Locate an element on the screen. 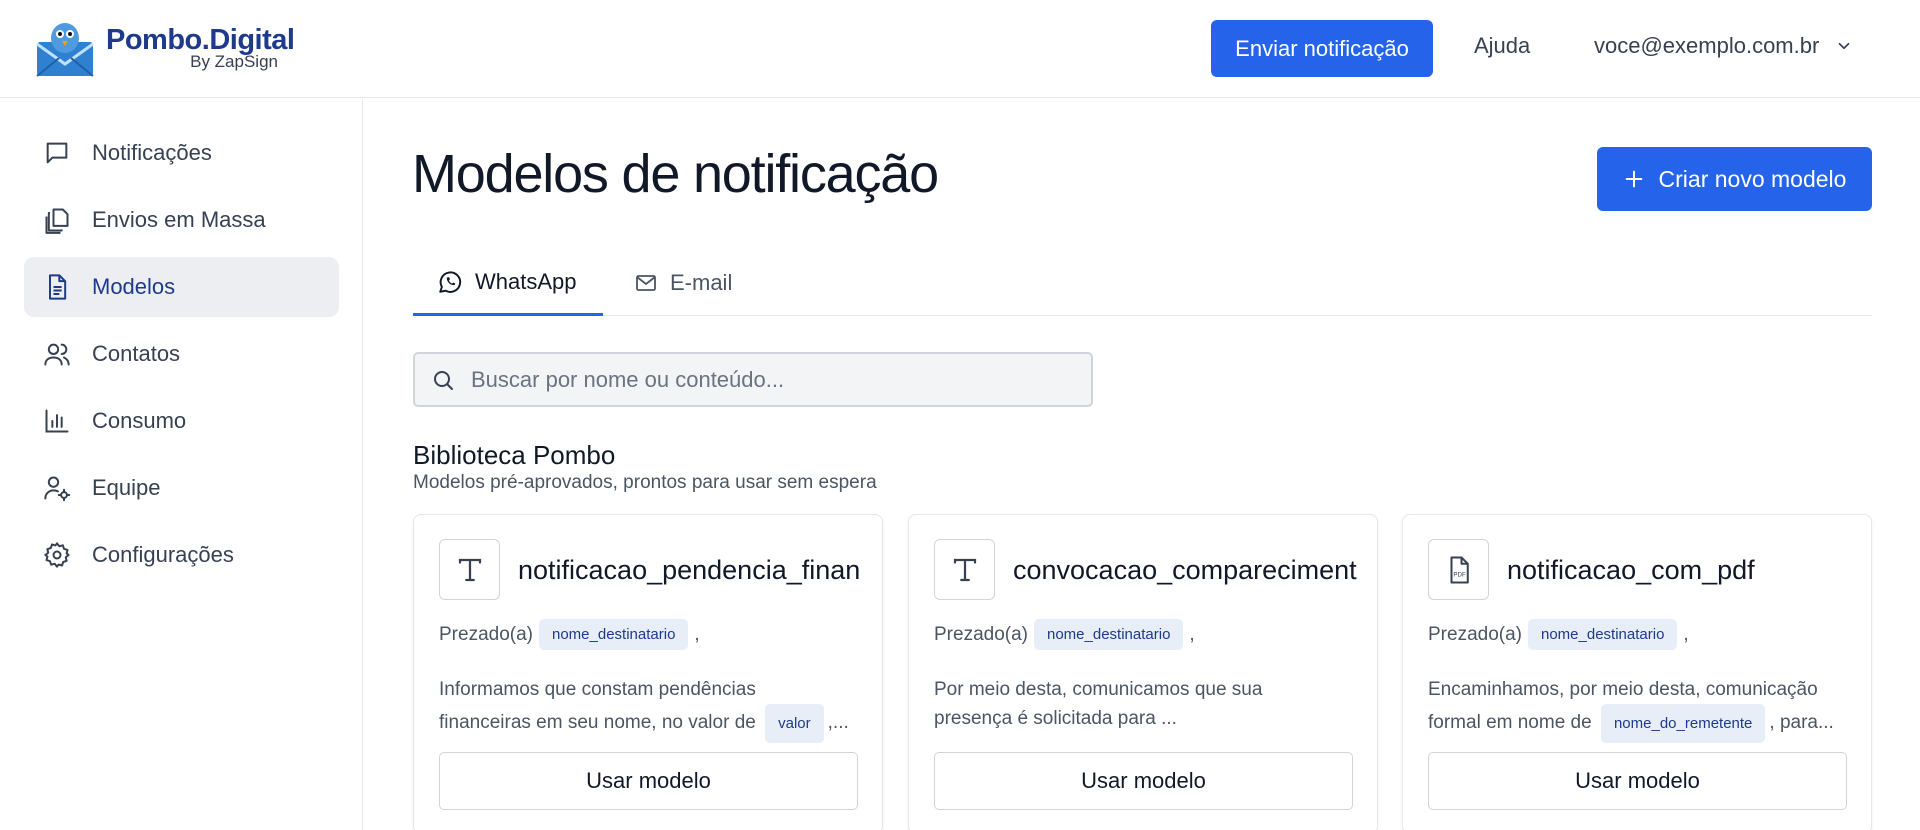  sidebar-item-label: Configurações is located at coordinates (163, 554).